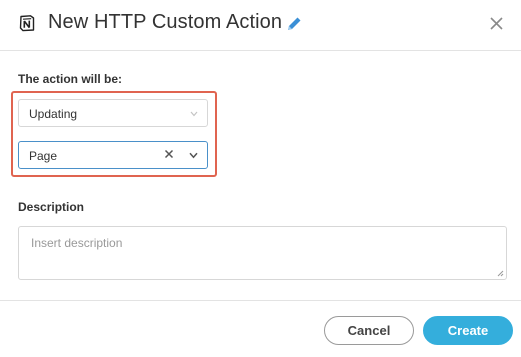  Describe the element at coordinates (165, 22) in the screenshot. I see `page-title: New HTTP Custom Action` at that location.